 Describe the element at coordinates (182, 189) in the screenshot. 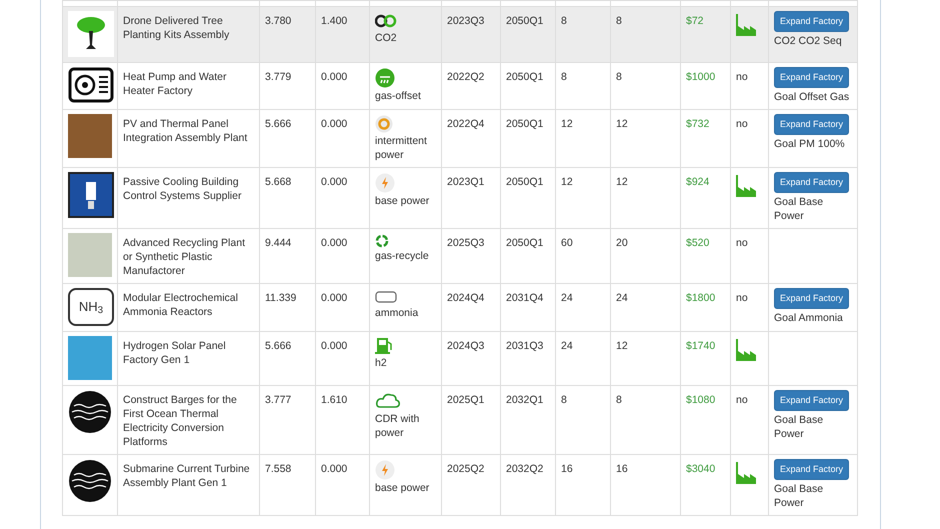

I see `factory-name: Passive Cooling Building Control Systems Supplier` at that location.